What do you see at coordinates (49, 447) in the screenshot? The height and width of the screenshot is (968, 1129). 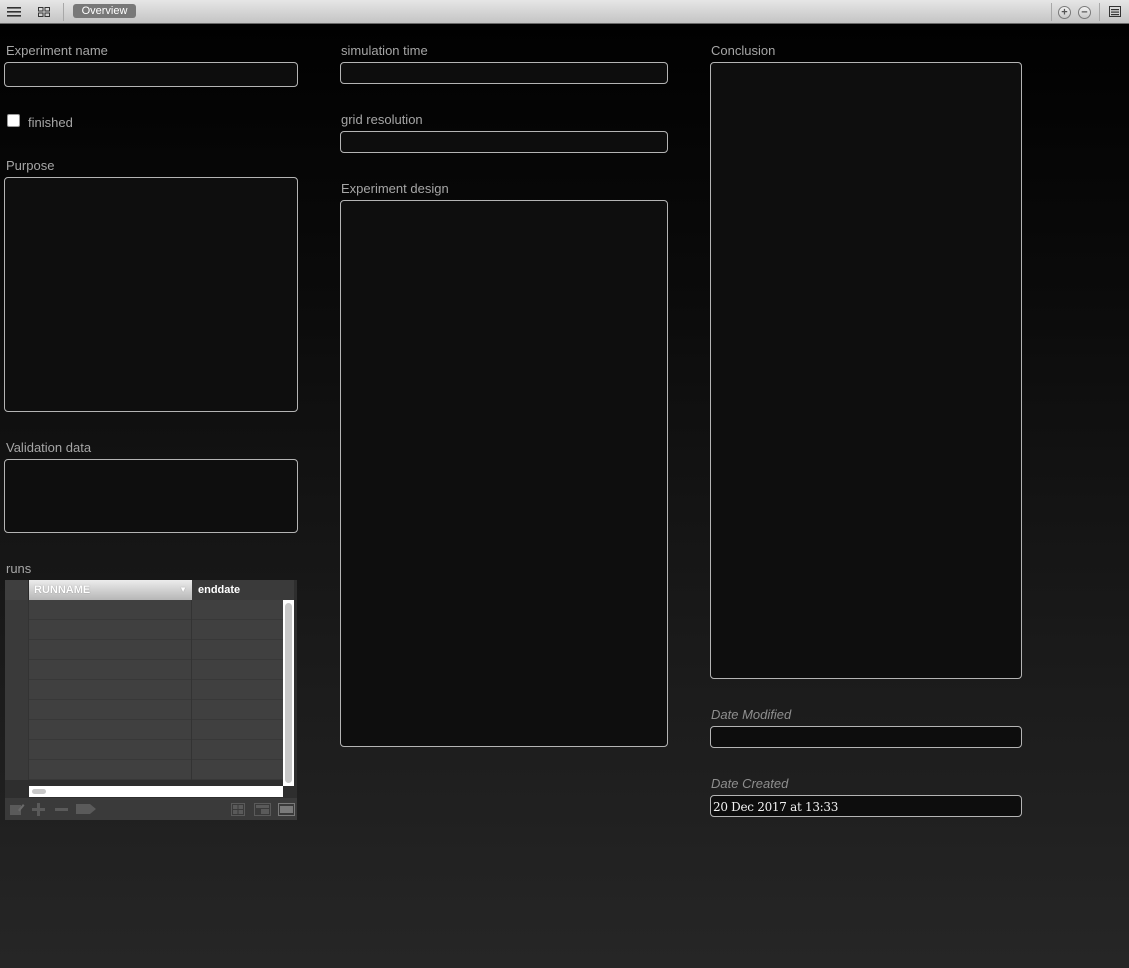 I see `validation-data-label: Validation data` at bounding box center [49, 447].